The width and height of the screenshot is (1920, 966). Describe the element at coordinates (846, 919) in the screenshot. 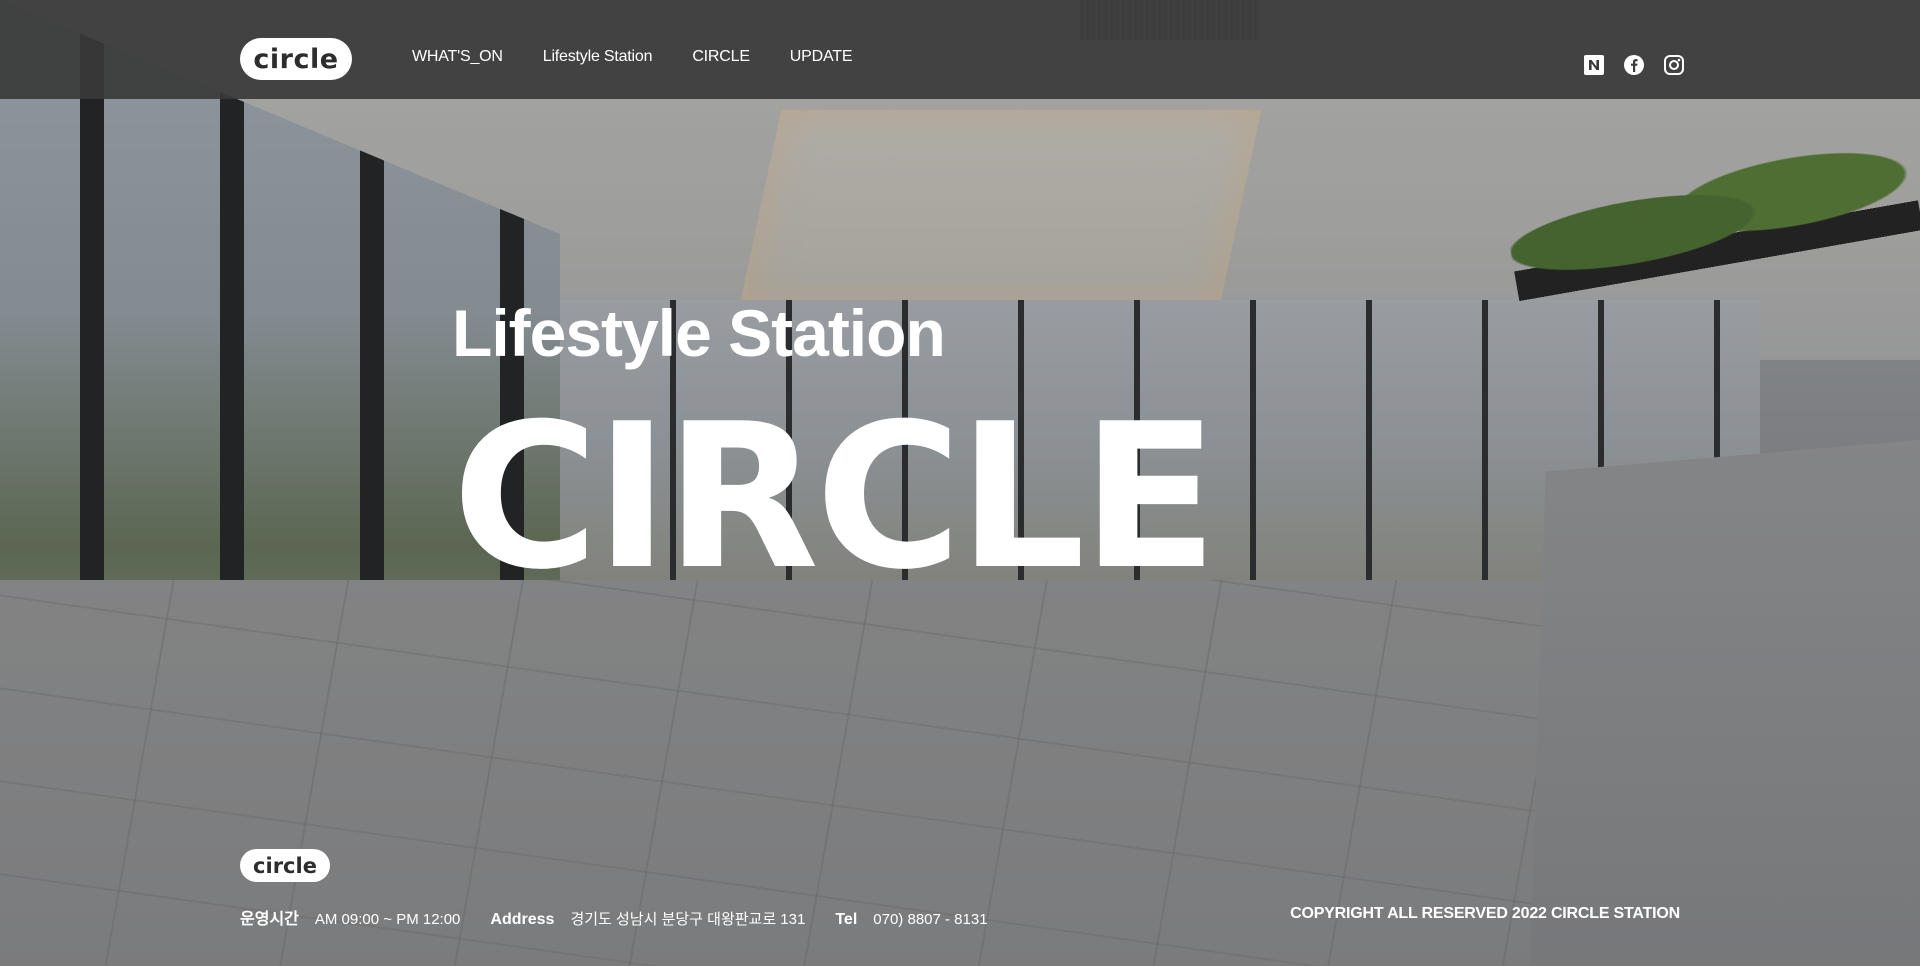

I see `tel-label: Tel` at that location.